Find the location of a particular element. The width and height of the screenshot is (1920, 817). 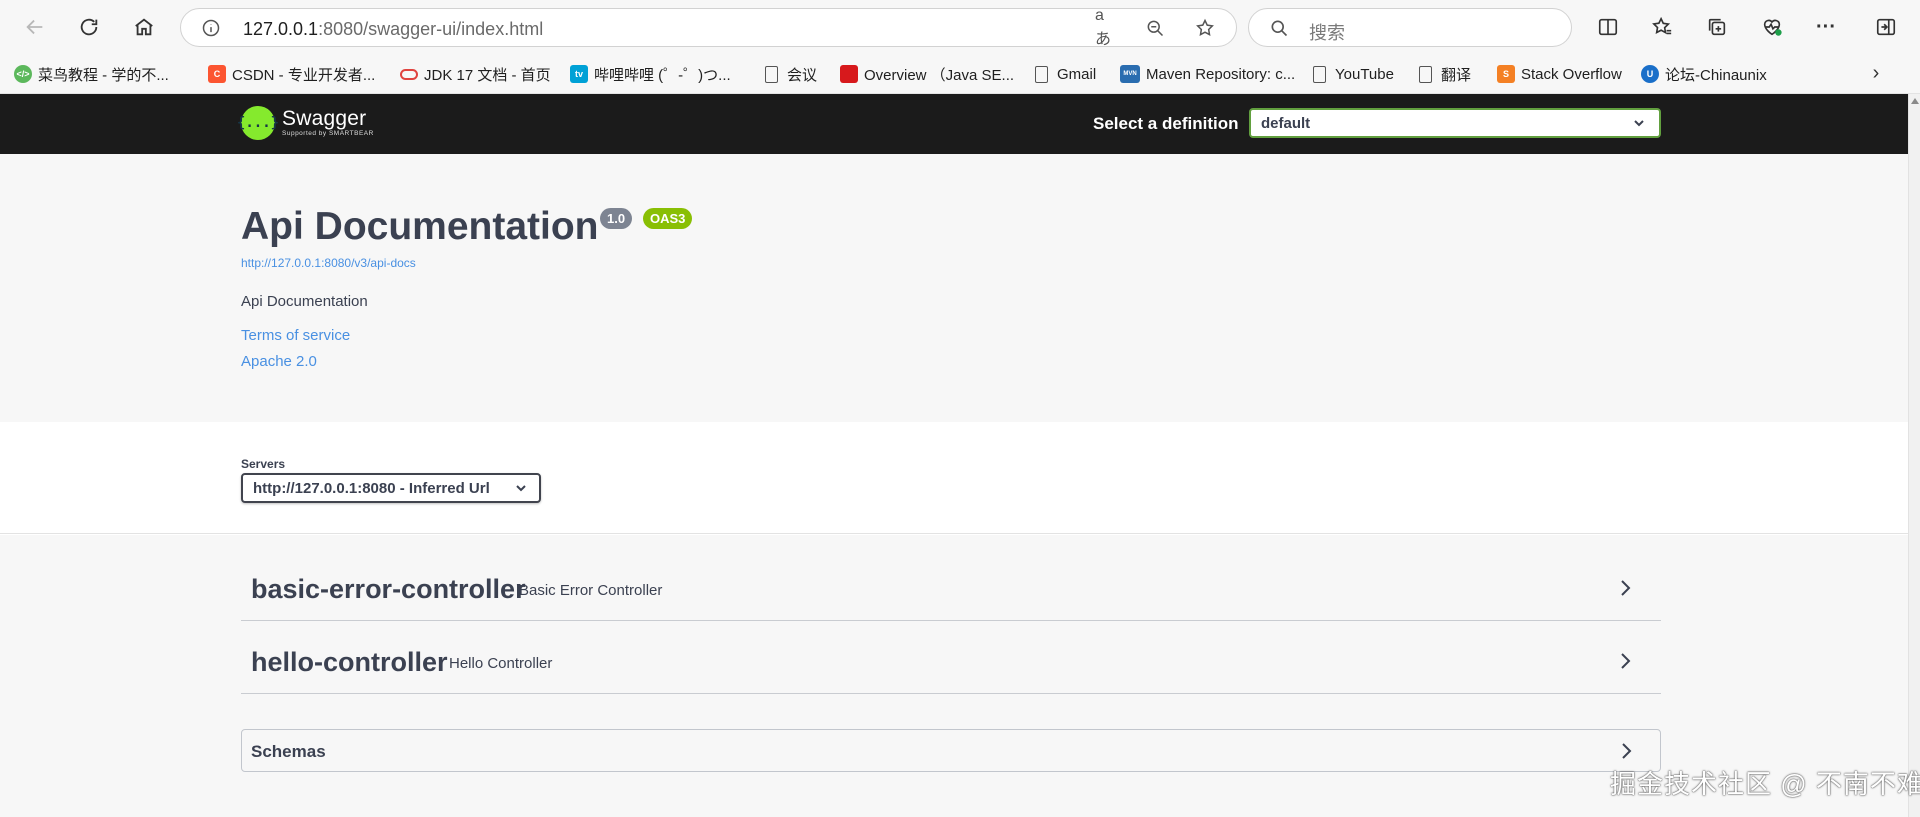

info-icon is located at coordinates (211, 28).